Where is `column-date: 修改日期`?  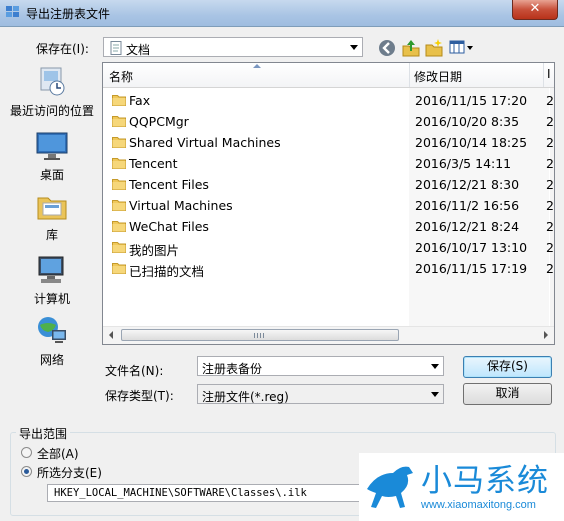
column-date: 修改日期 is located at coordinates (438, 76).